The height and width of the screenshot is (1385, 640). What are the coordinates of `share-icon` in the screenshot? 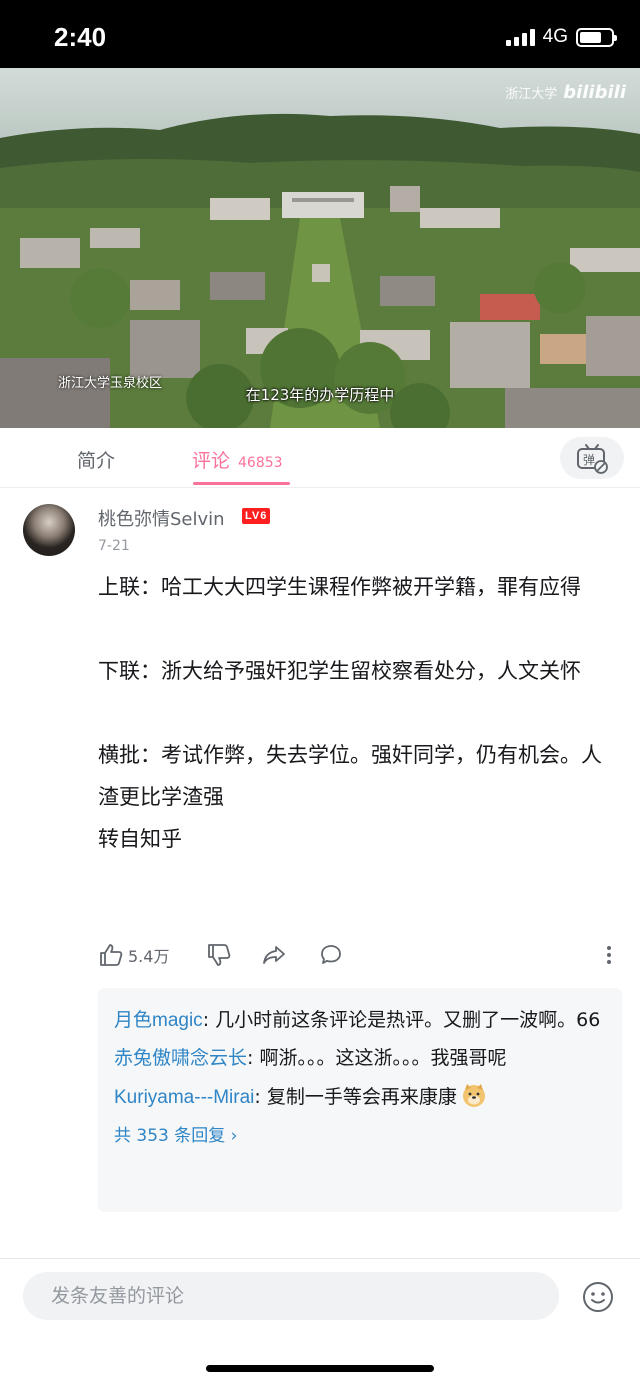 It's located at (274, 955).